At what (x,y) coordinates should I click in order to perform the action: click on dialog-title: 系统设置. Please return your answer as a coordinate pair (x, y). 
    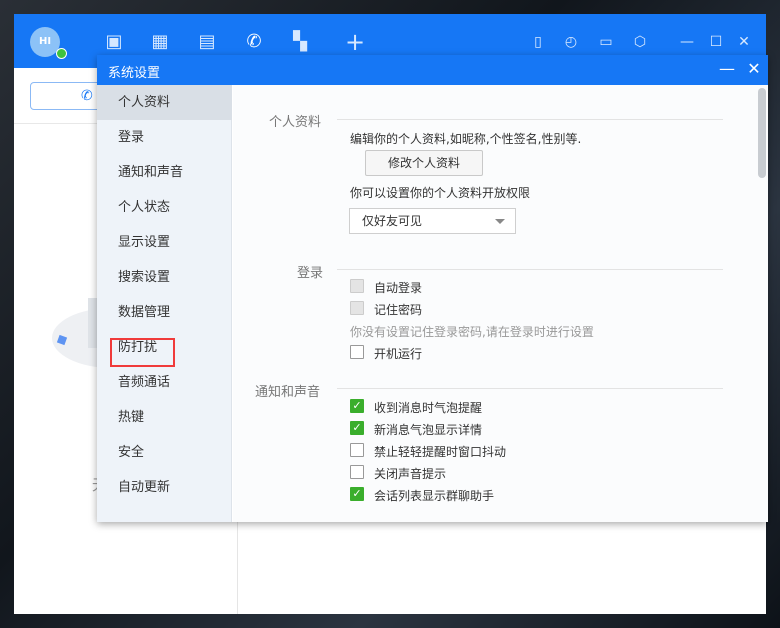
    Looking at the image, I should click on (134, 73).